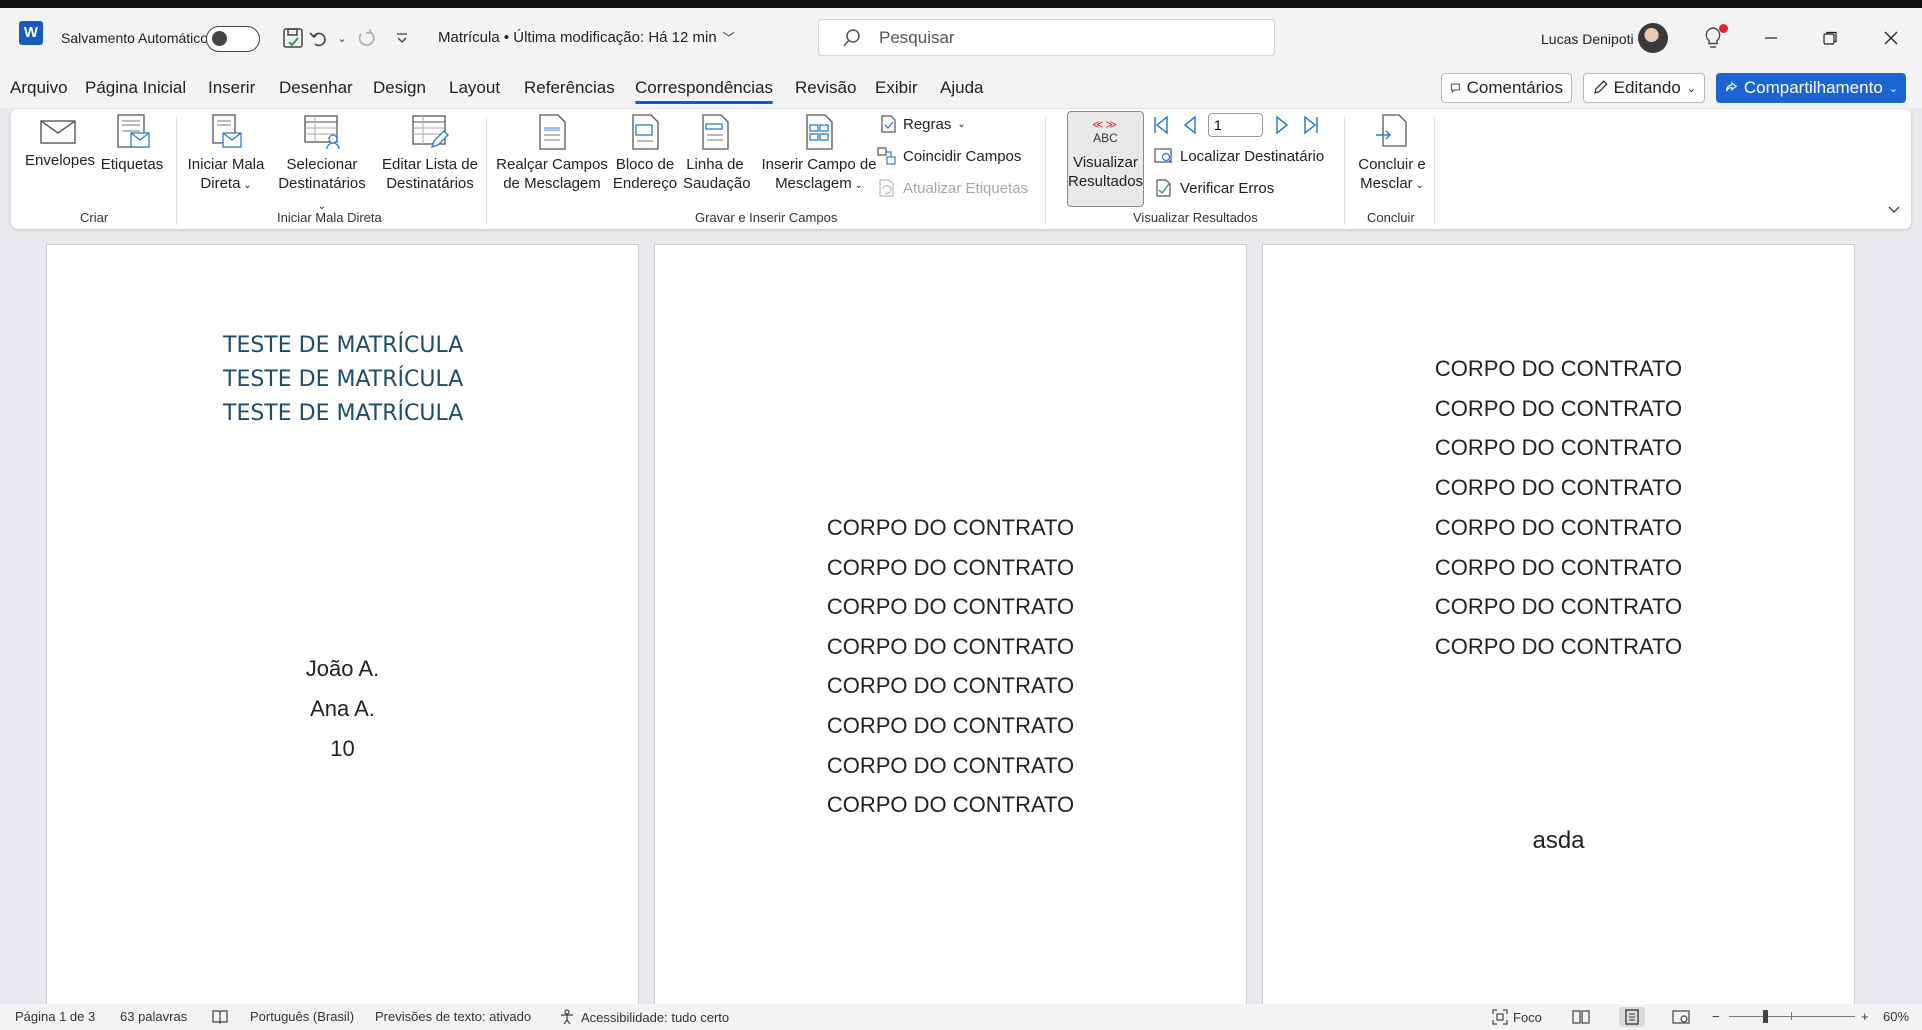 Image resolution: width=1922 pixels, height=1030 pixels. I want to click on find-recipient-button: Localizar Destinatário, so click(1239, 156).